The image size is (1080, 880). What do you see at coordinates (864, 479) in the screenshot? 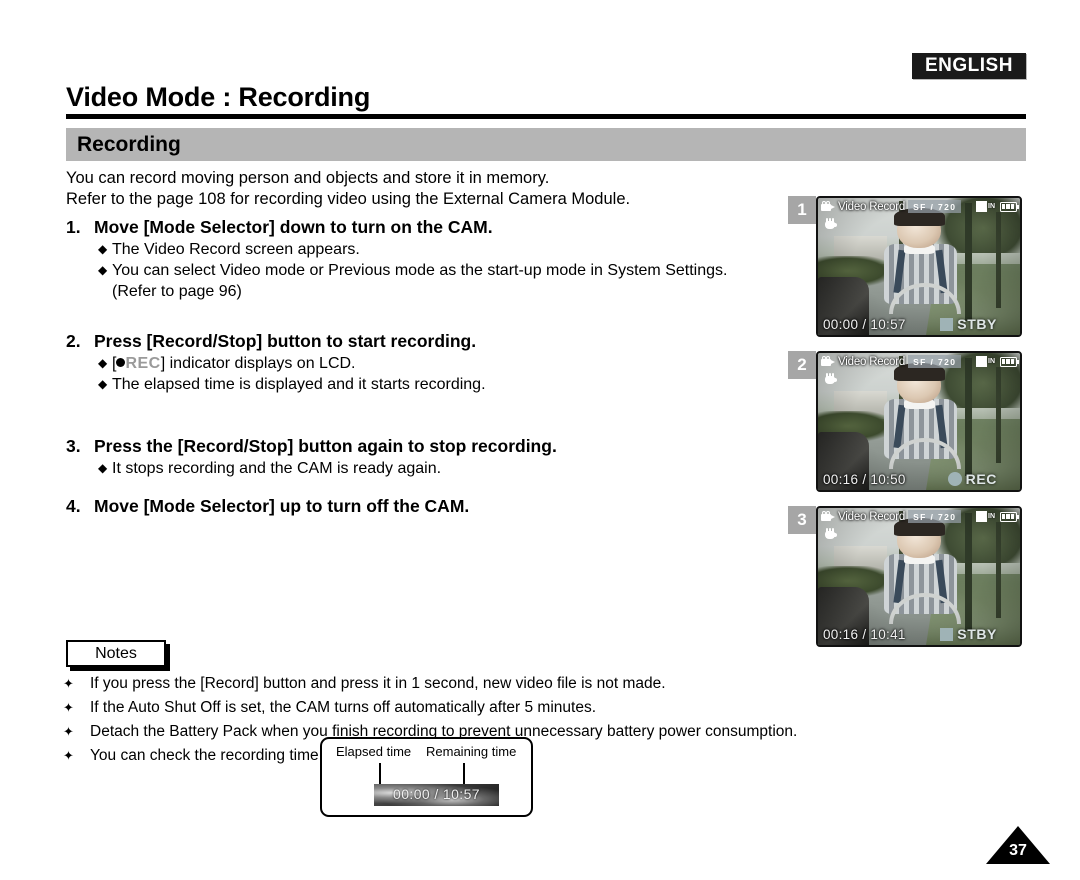
I see `osd-time-display: 00:16 / 10:50` at bounding box center [864, 479].